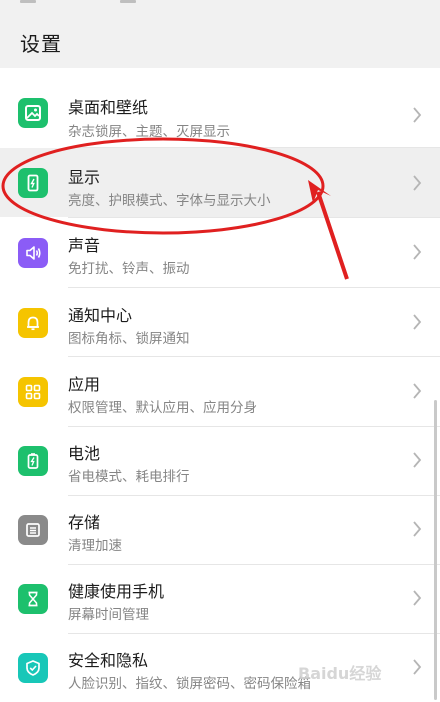 The width and height of the screenshot is (440, 702). Describe the element at coordinates (33, 253) in the screenshot. I see `sound-icon` at that location.